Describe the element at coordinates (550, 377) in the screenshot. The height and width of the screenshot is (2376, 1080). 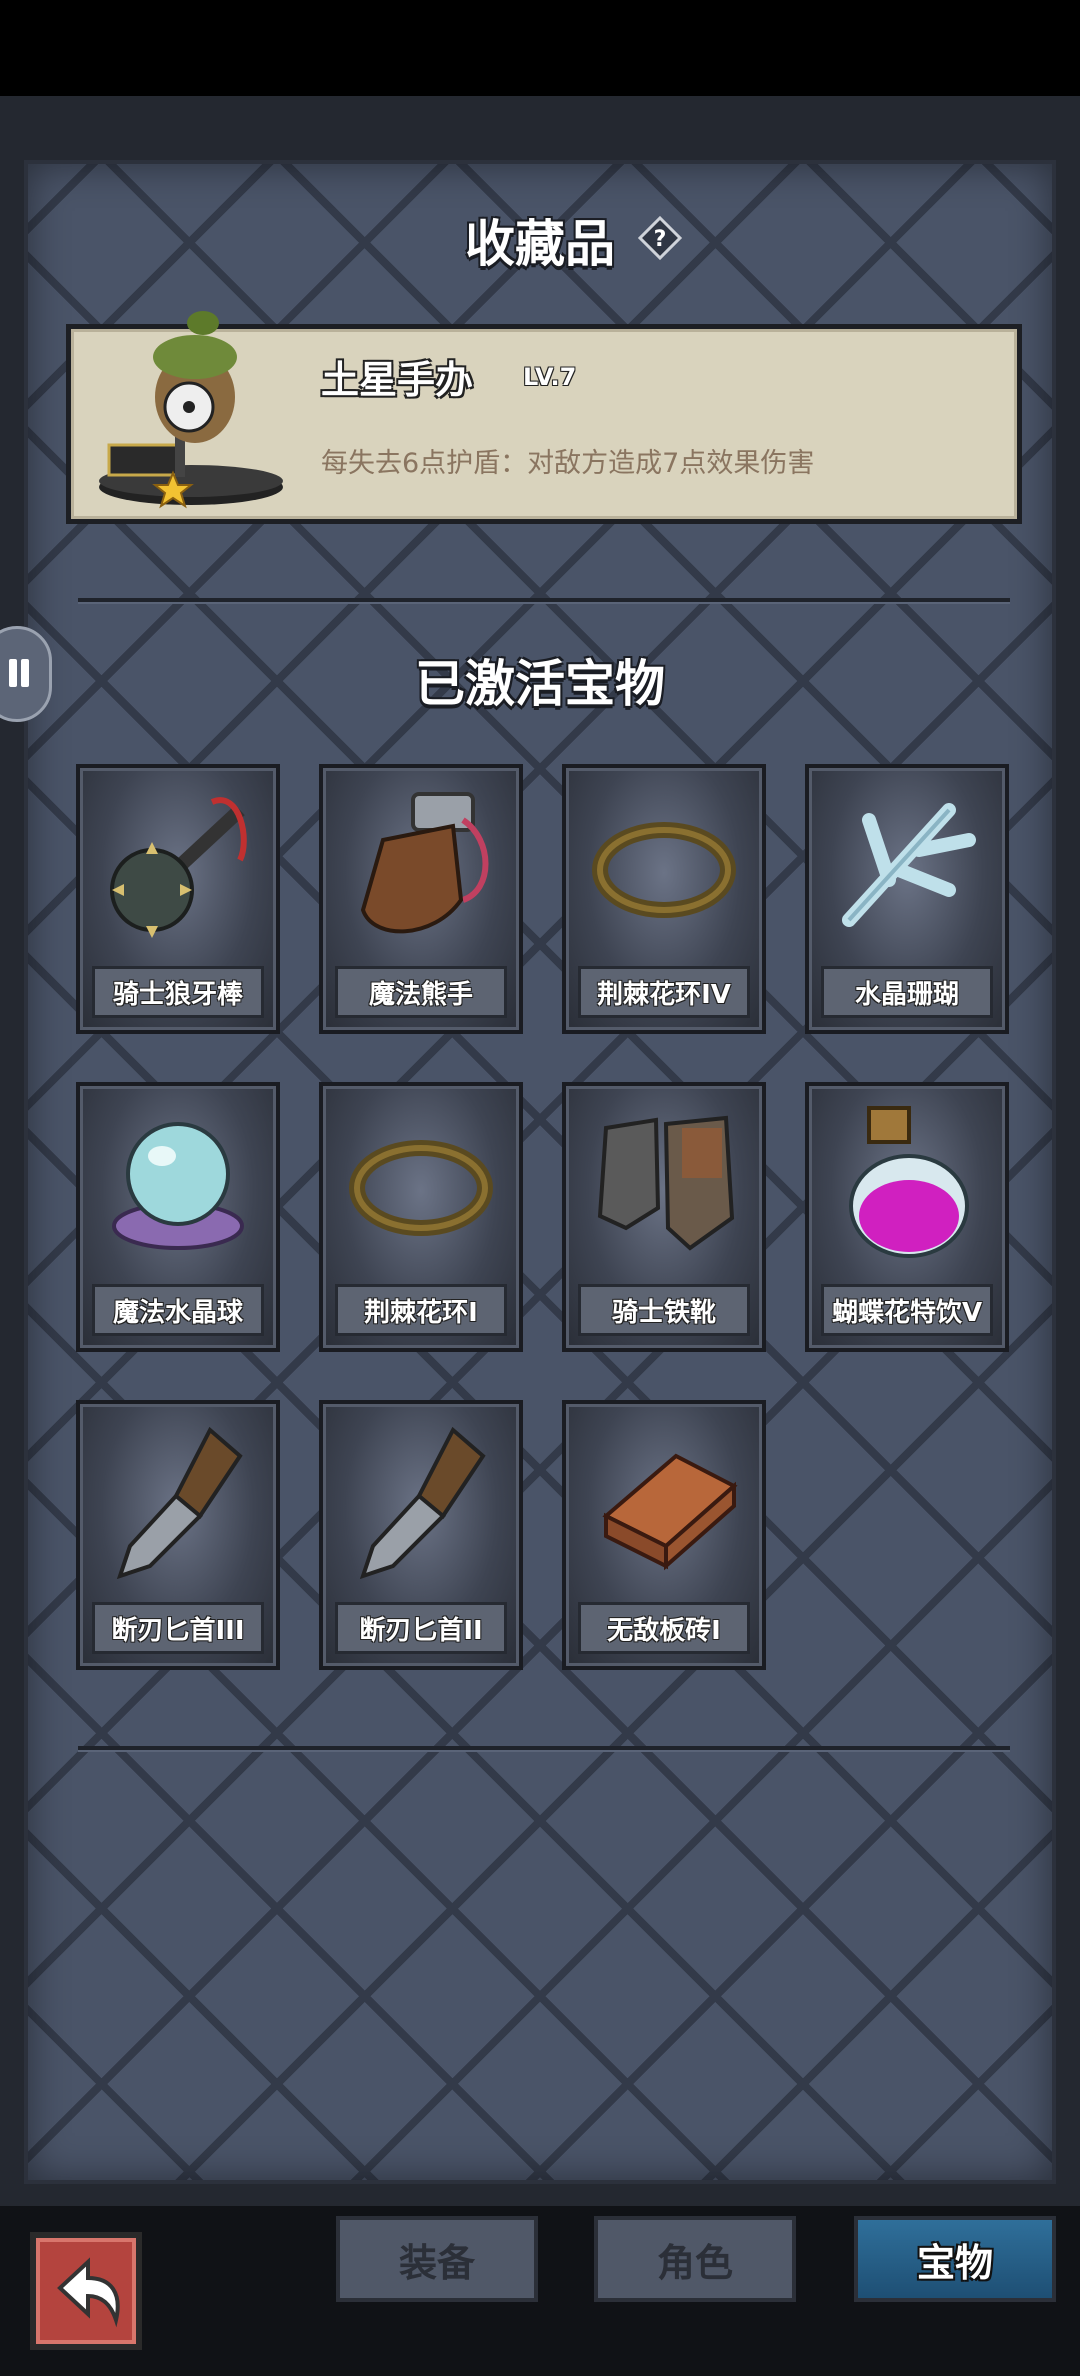
I see `featured-level: LV.7` at that location.